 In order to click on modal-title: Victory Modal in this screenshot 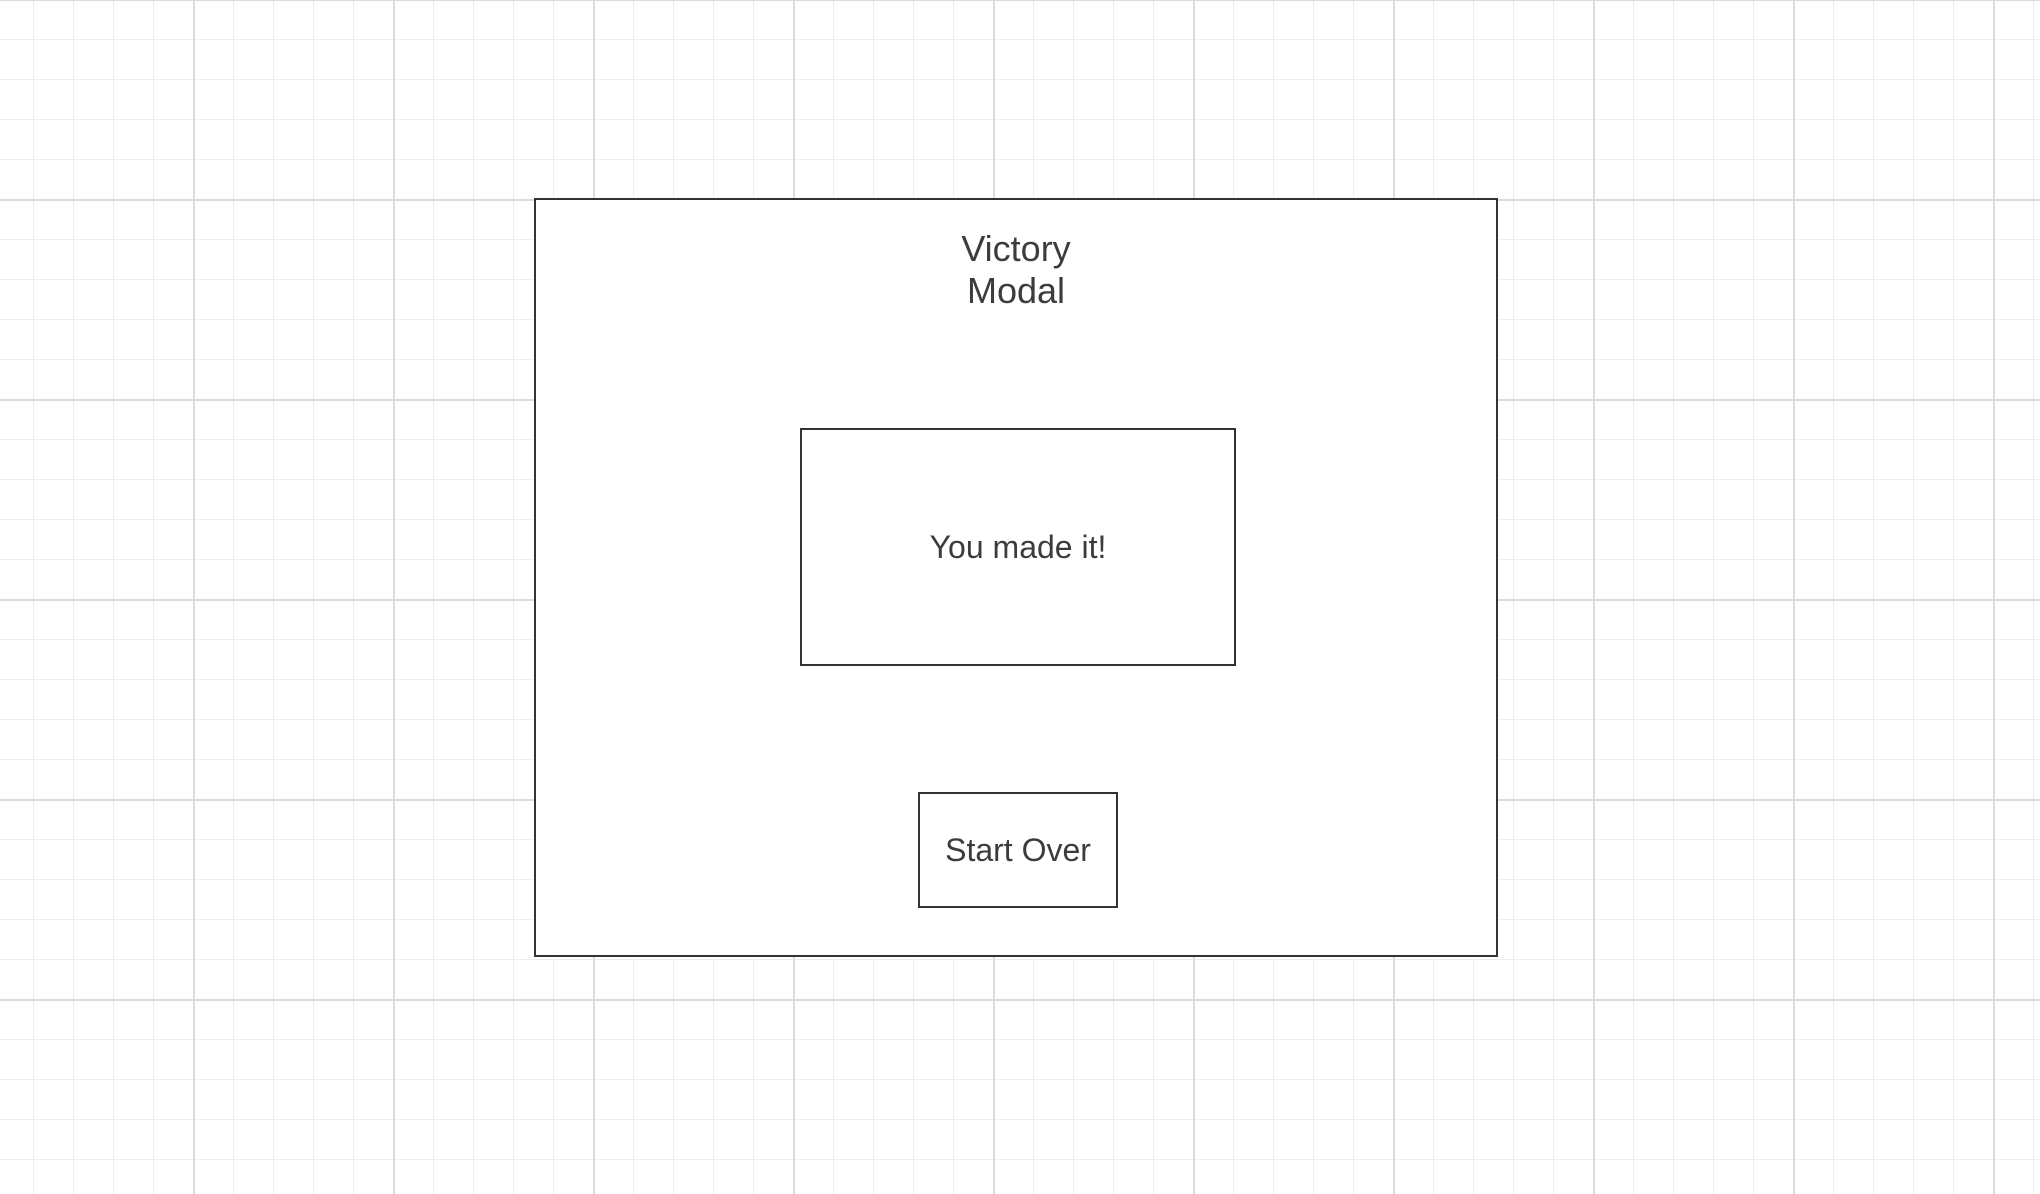, I will do `click(1016, 270)`.